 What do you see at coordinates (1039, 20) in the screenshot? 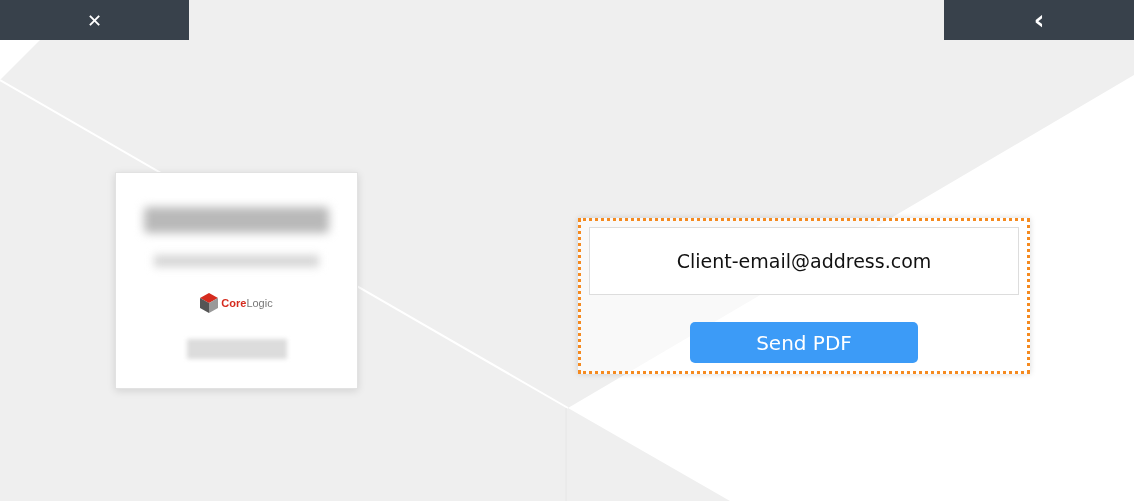
I see `back-button: ‹` at bounding box center [1039, 20].